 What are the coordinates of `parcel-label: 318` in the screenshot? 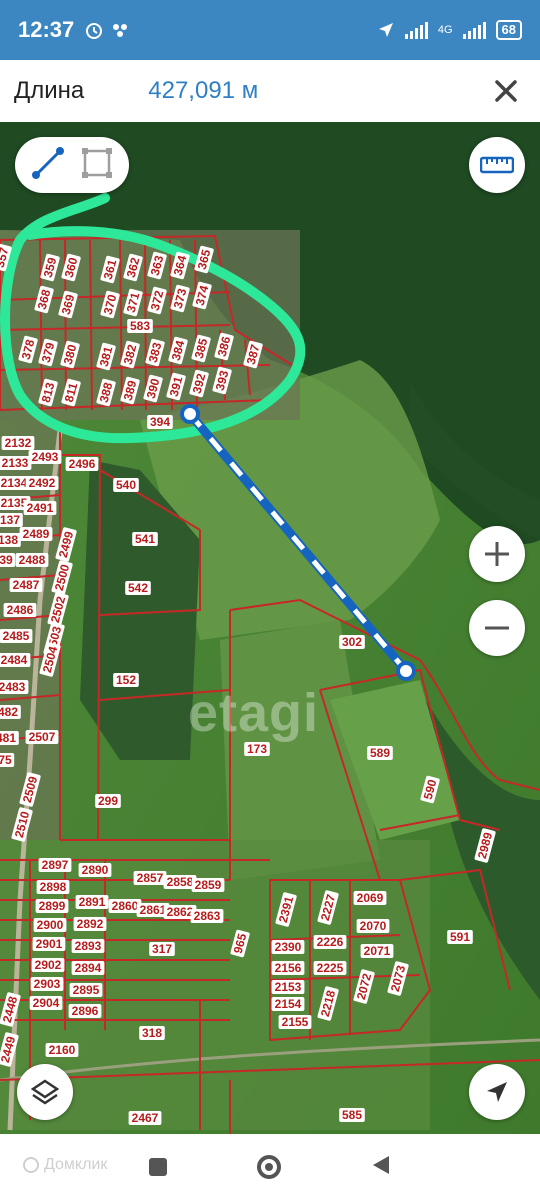 It's located at (152, 1033).